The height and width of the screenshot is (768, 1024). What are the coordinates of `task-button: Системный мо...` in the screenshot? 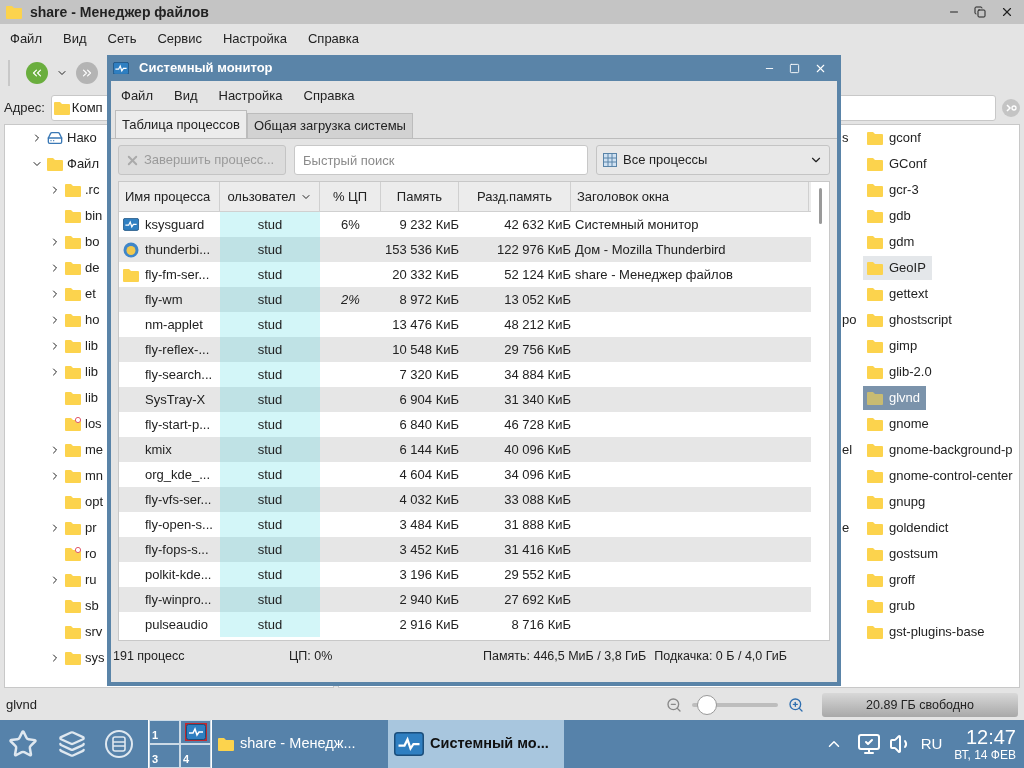 It's located at (476, 744).